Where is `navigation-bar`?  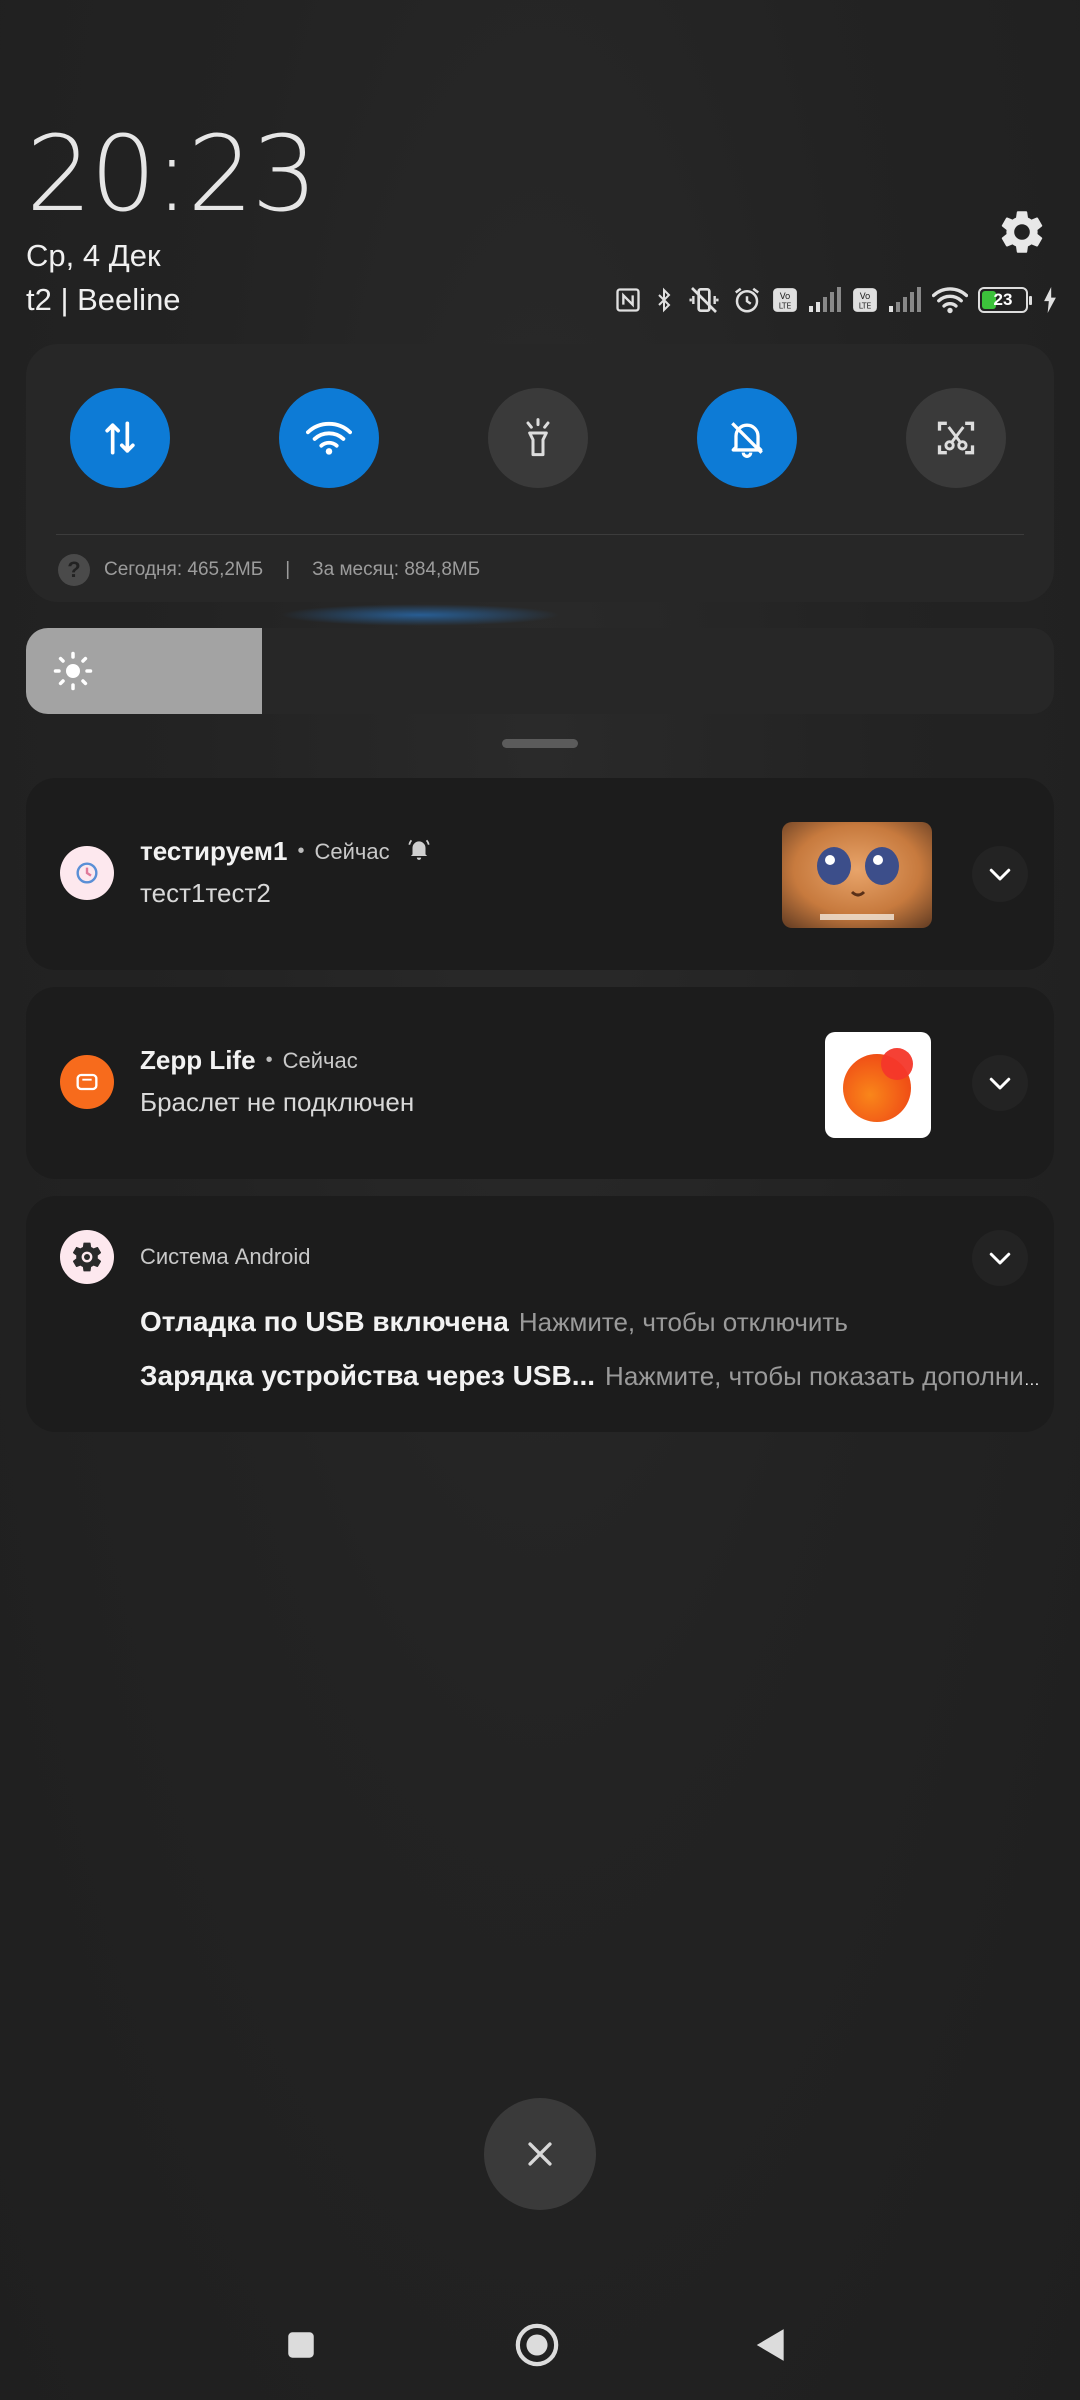 navigation-bar is located at coordinates (540, 2345).